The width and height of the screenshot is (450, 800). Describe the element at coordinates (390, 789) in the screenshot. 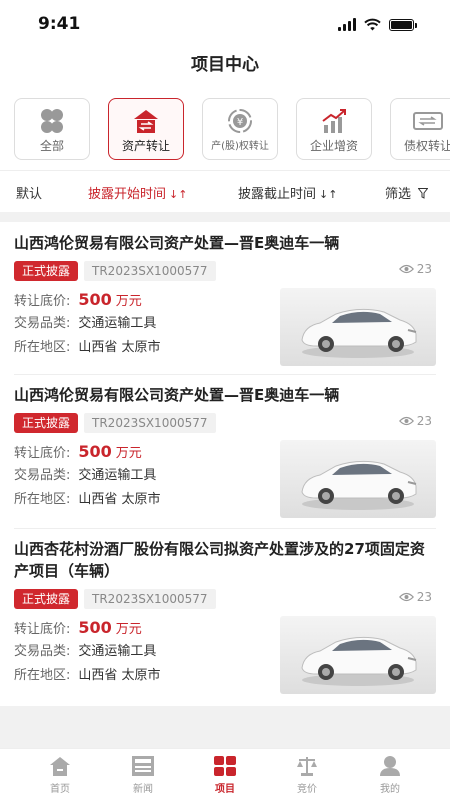

I see `tab-label: 我的` at that location.